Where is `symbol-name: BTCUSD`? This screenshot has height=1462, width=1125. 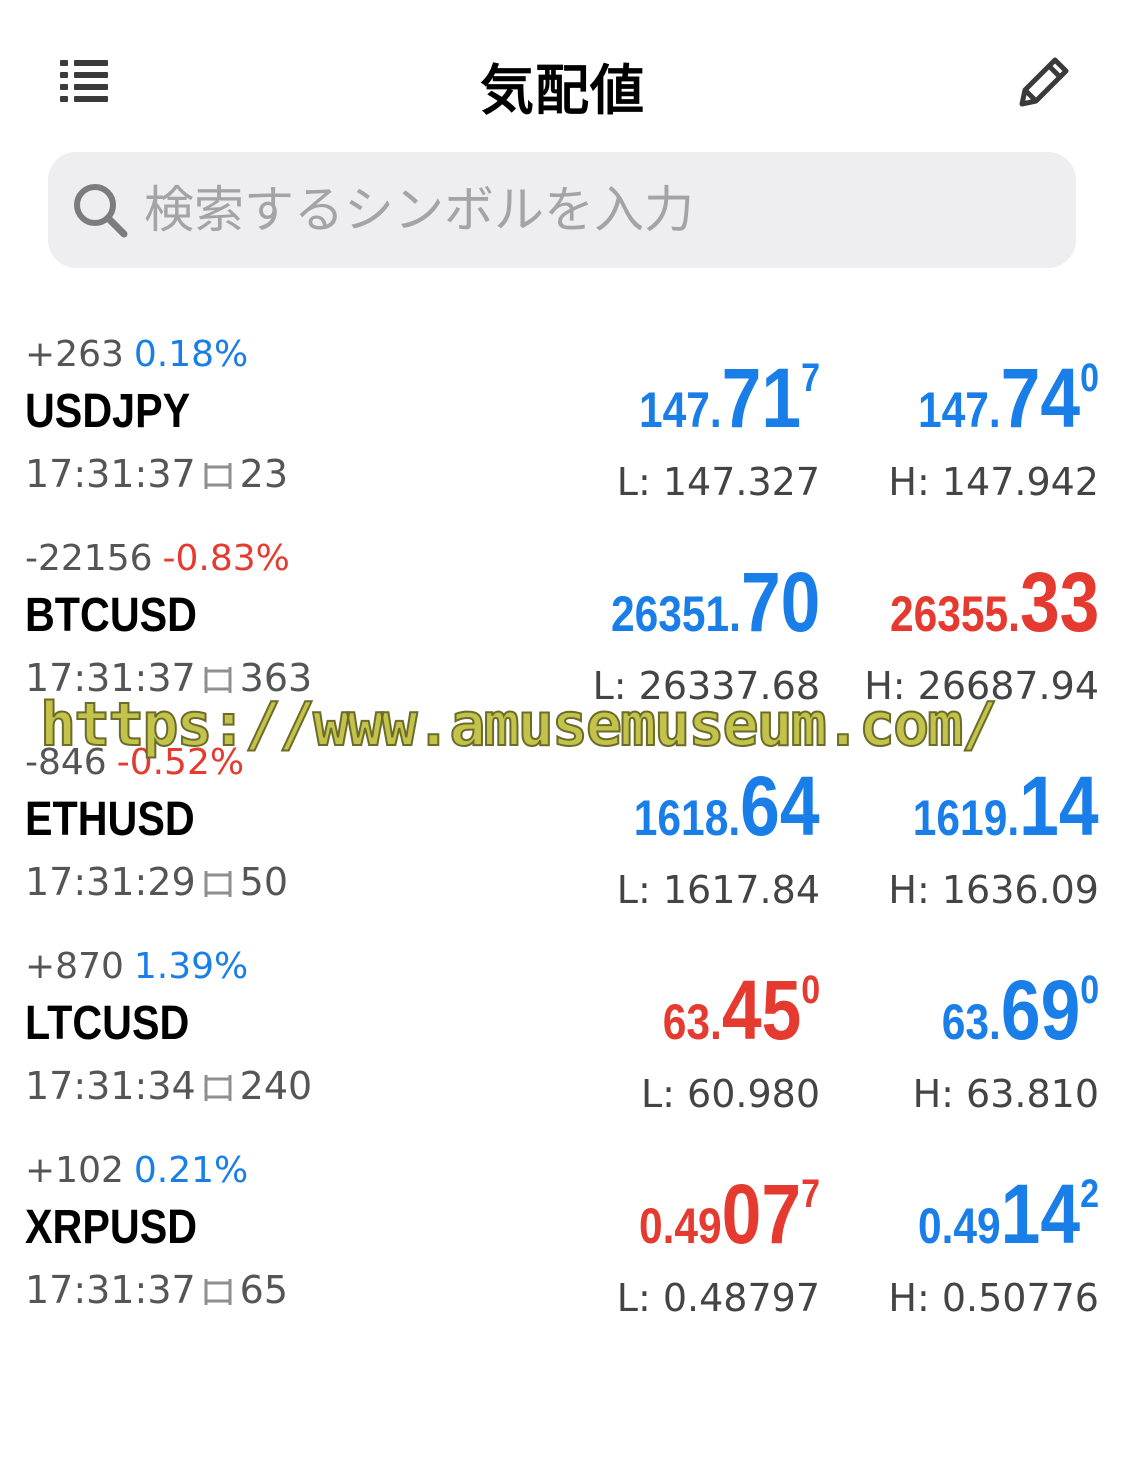 symbol-name: BTCUSD is located at coordinates (111, 615).